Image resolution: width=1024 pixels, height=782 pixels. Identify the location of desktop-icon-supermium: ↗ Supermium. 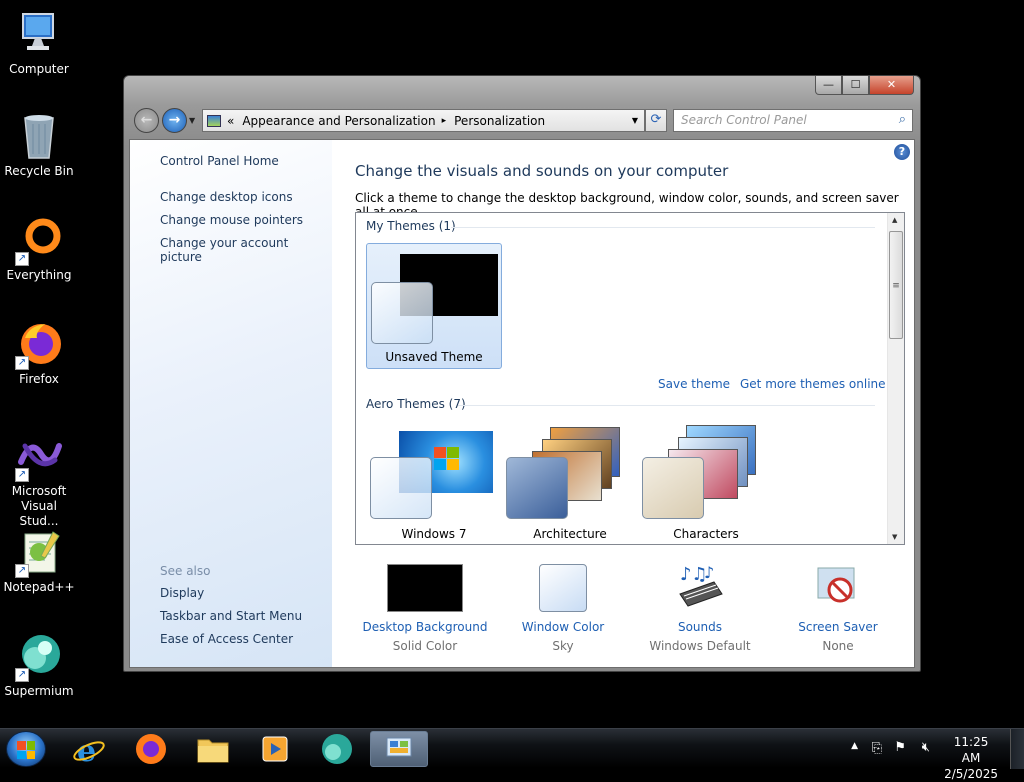
(39, 665).